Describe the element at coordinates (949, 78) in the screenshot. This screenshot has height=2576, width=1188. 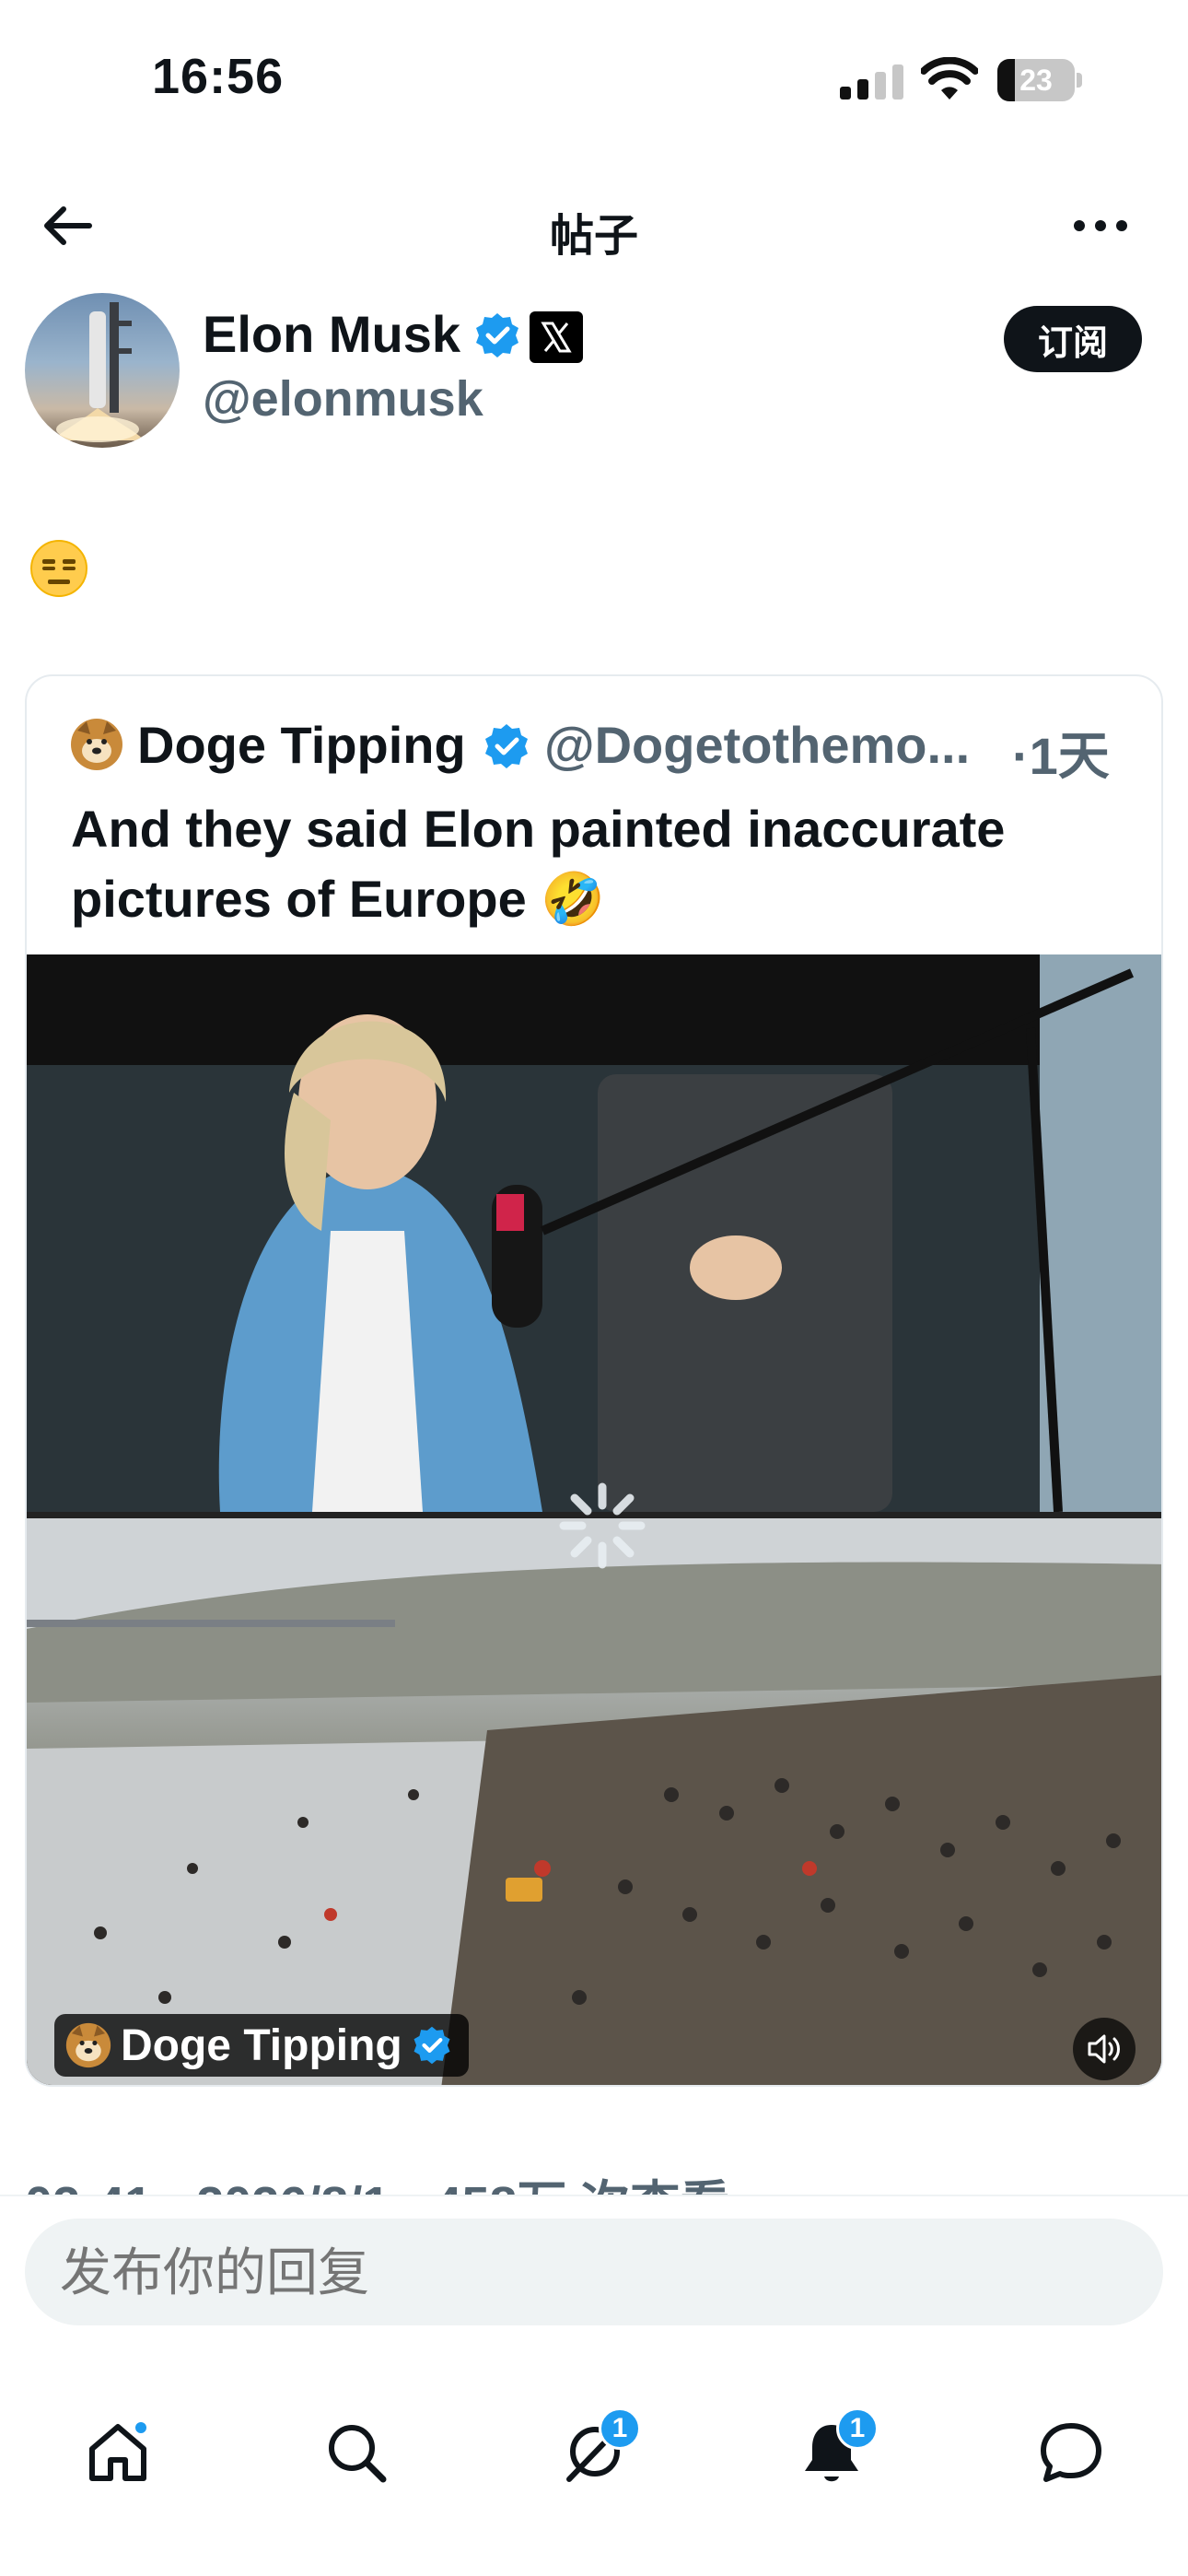
I see `wifi-icon` at that location.